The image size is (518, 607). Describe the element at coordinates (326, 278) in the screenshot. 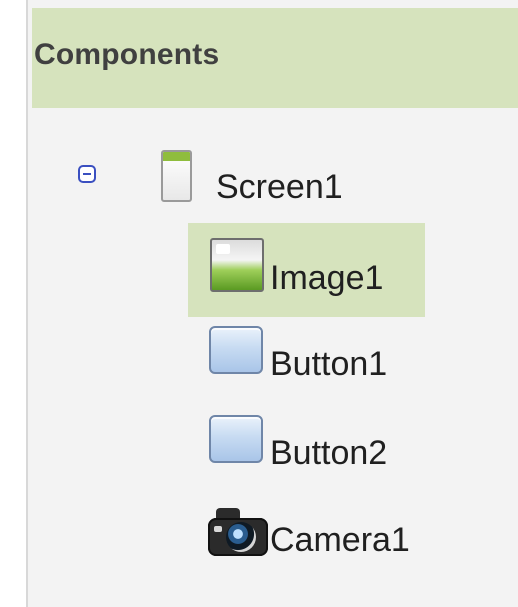

I see `tree-item-image1-label: Image1` at that location.